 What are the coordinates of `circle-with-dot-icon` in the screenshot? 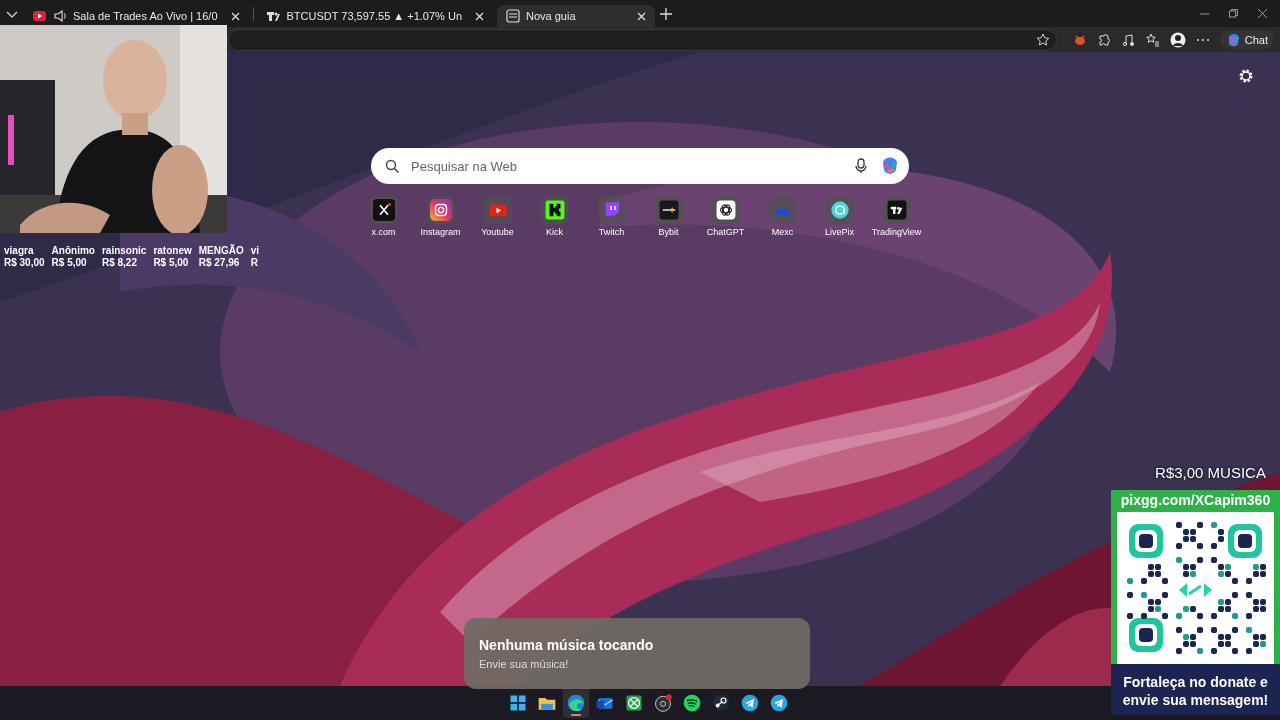 It's located at (662, 703).